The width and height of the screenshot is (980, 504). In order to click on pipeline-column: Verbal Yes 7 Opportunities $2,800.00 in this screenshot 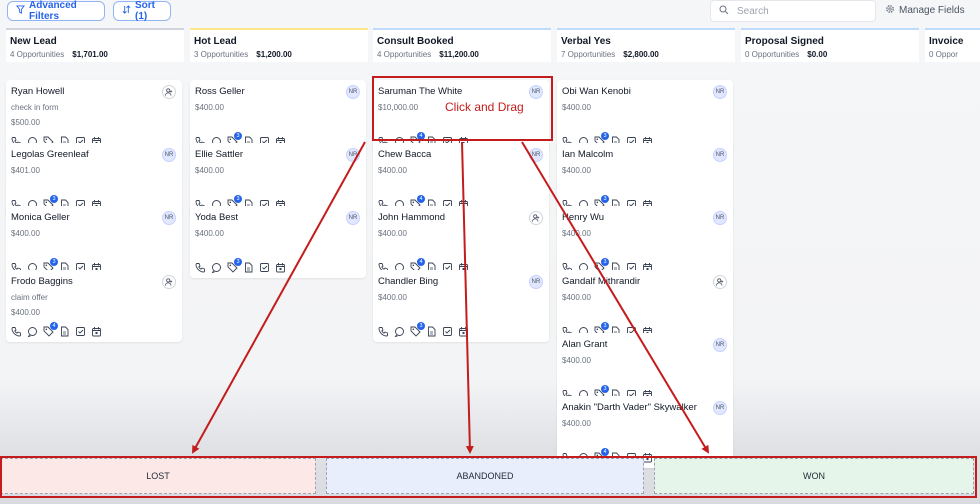, I will do `click(646, 45)`.